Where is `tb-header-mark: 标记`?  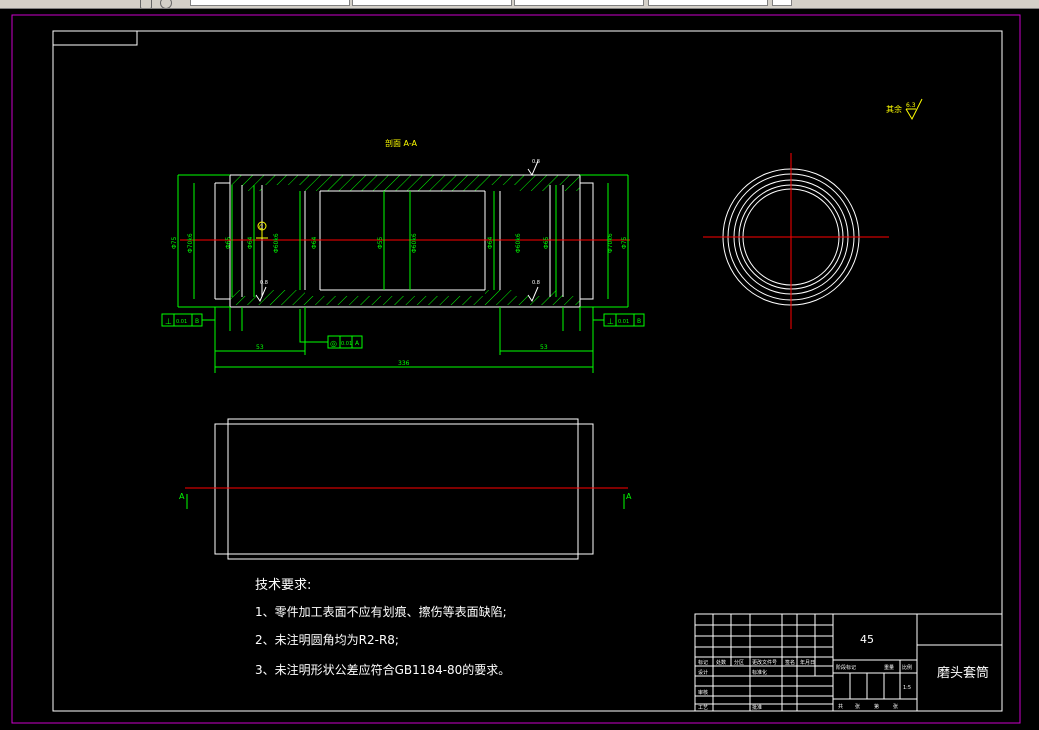 tb-header-mark: 标记 is located at coordinates (703, 662).